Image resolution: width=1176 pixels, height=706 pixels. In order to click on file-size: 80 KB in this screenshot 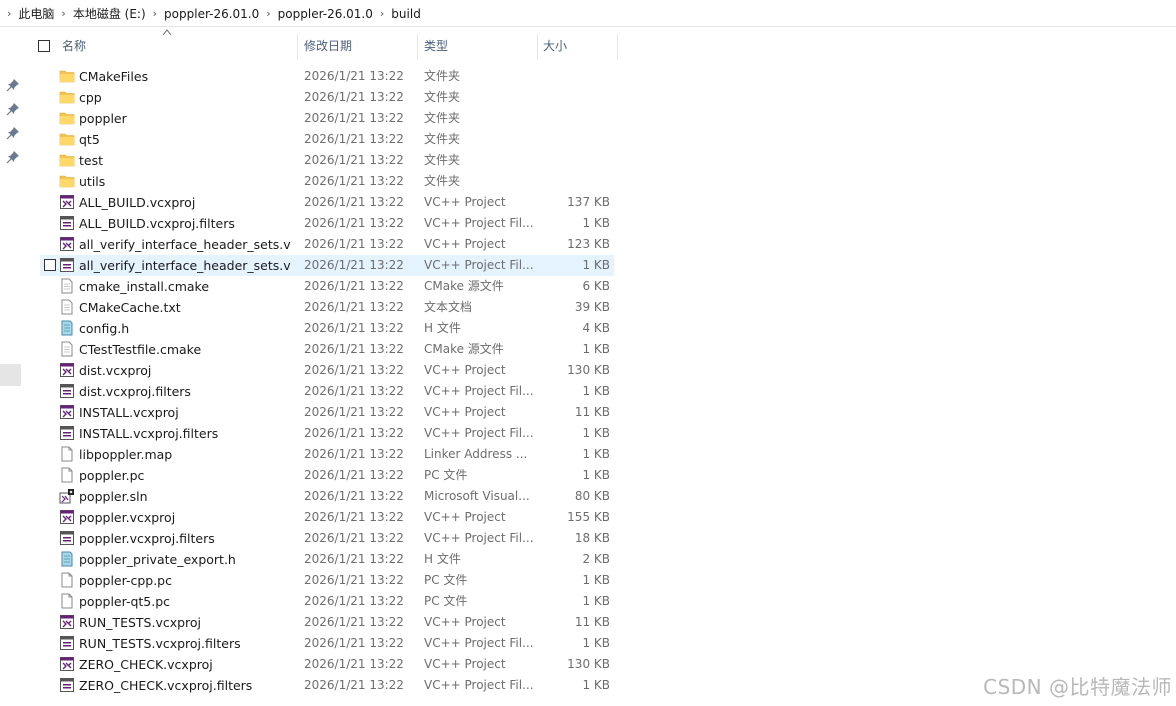, I will do `click(592, 496)`.